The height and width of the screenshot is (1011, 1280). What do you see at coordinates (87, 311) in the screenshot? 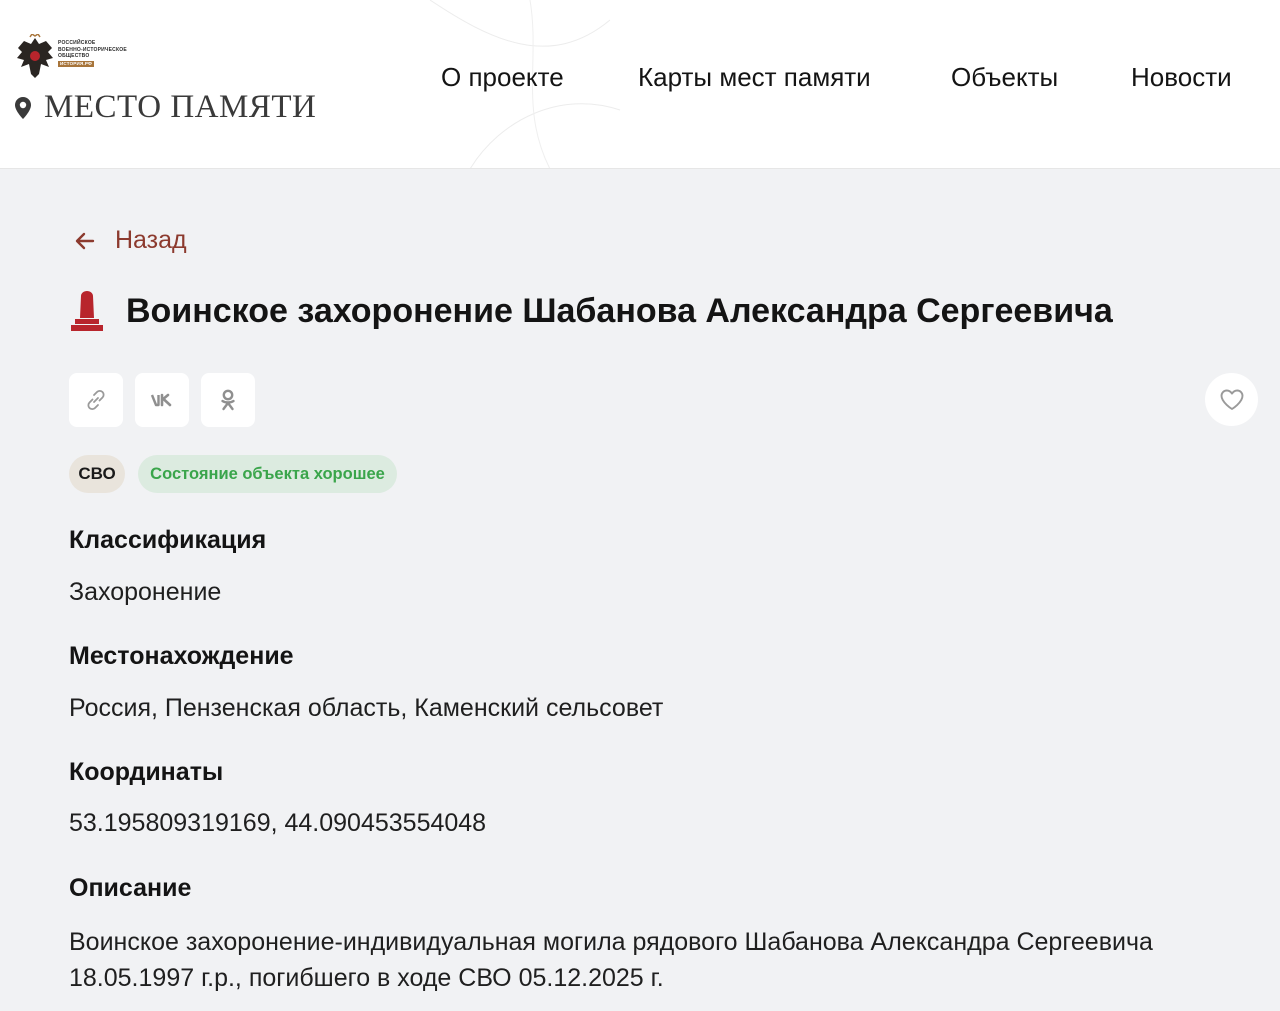
I see `monument-icon` at bounding box center [87, 311].